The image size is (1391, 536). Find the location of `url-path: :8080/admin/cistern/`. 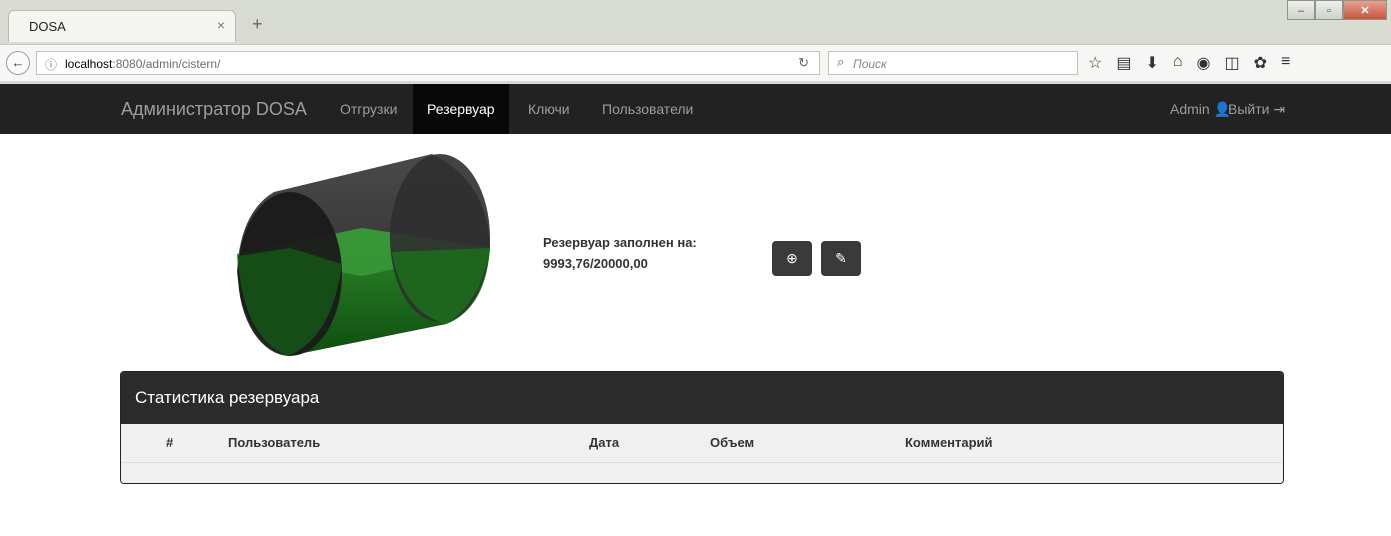

url-path: :8080/admin/cistern/ is located at coordinates (166, 64).